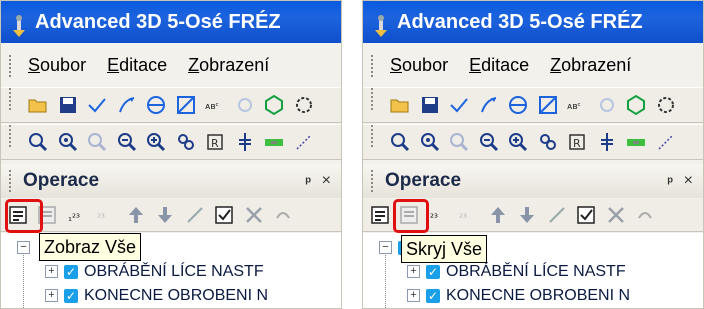  Describe the element at coordinates (533, 105) in the screenshot. I see `toolbar-main: ᴀʙᶜ` at that location.